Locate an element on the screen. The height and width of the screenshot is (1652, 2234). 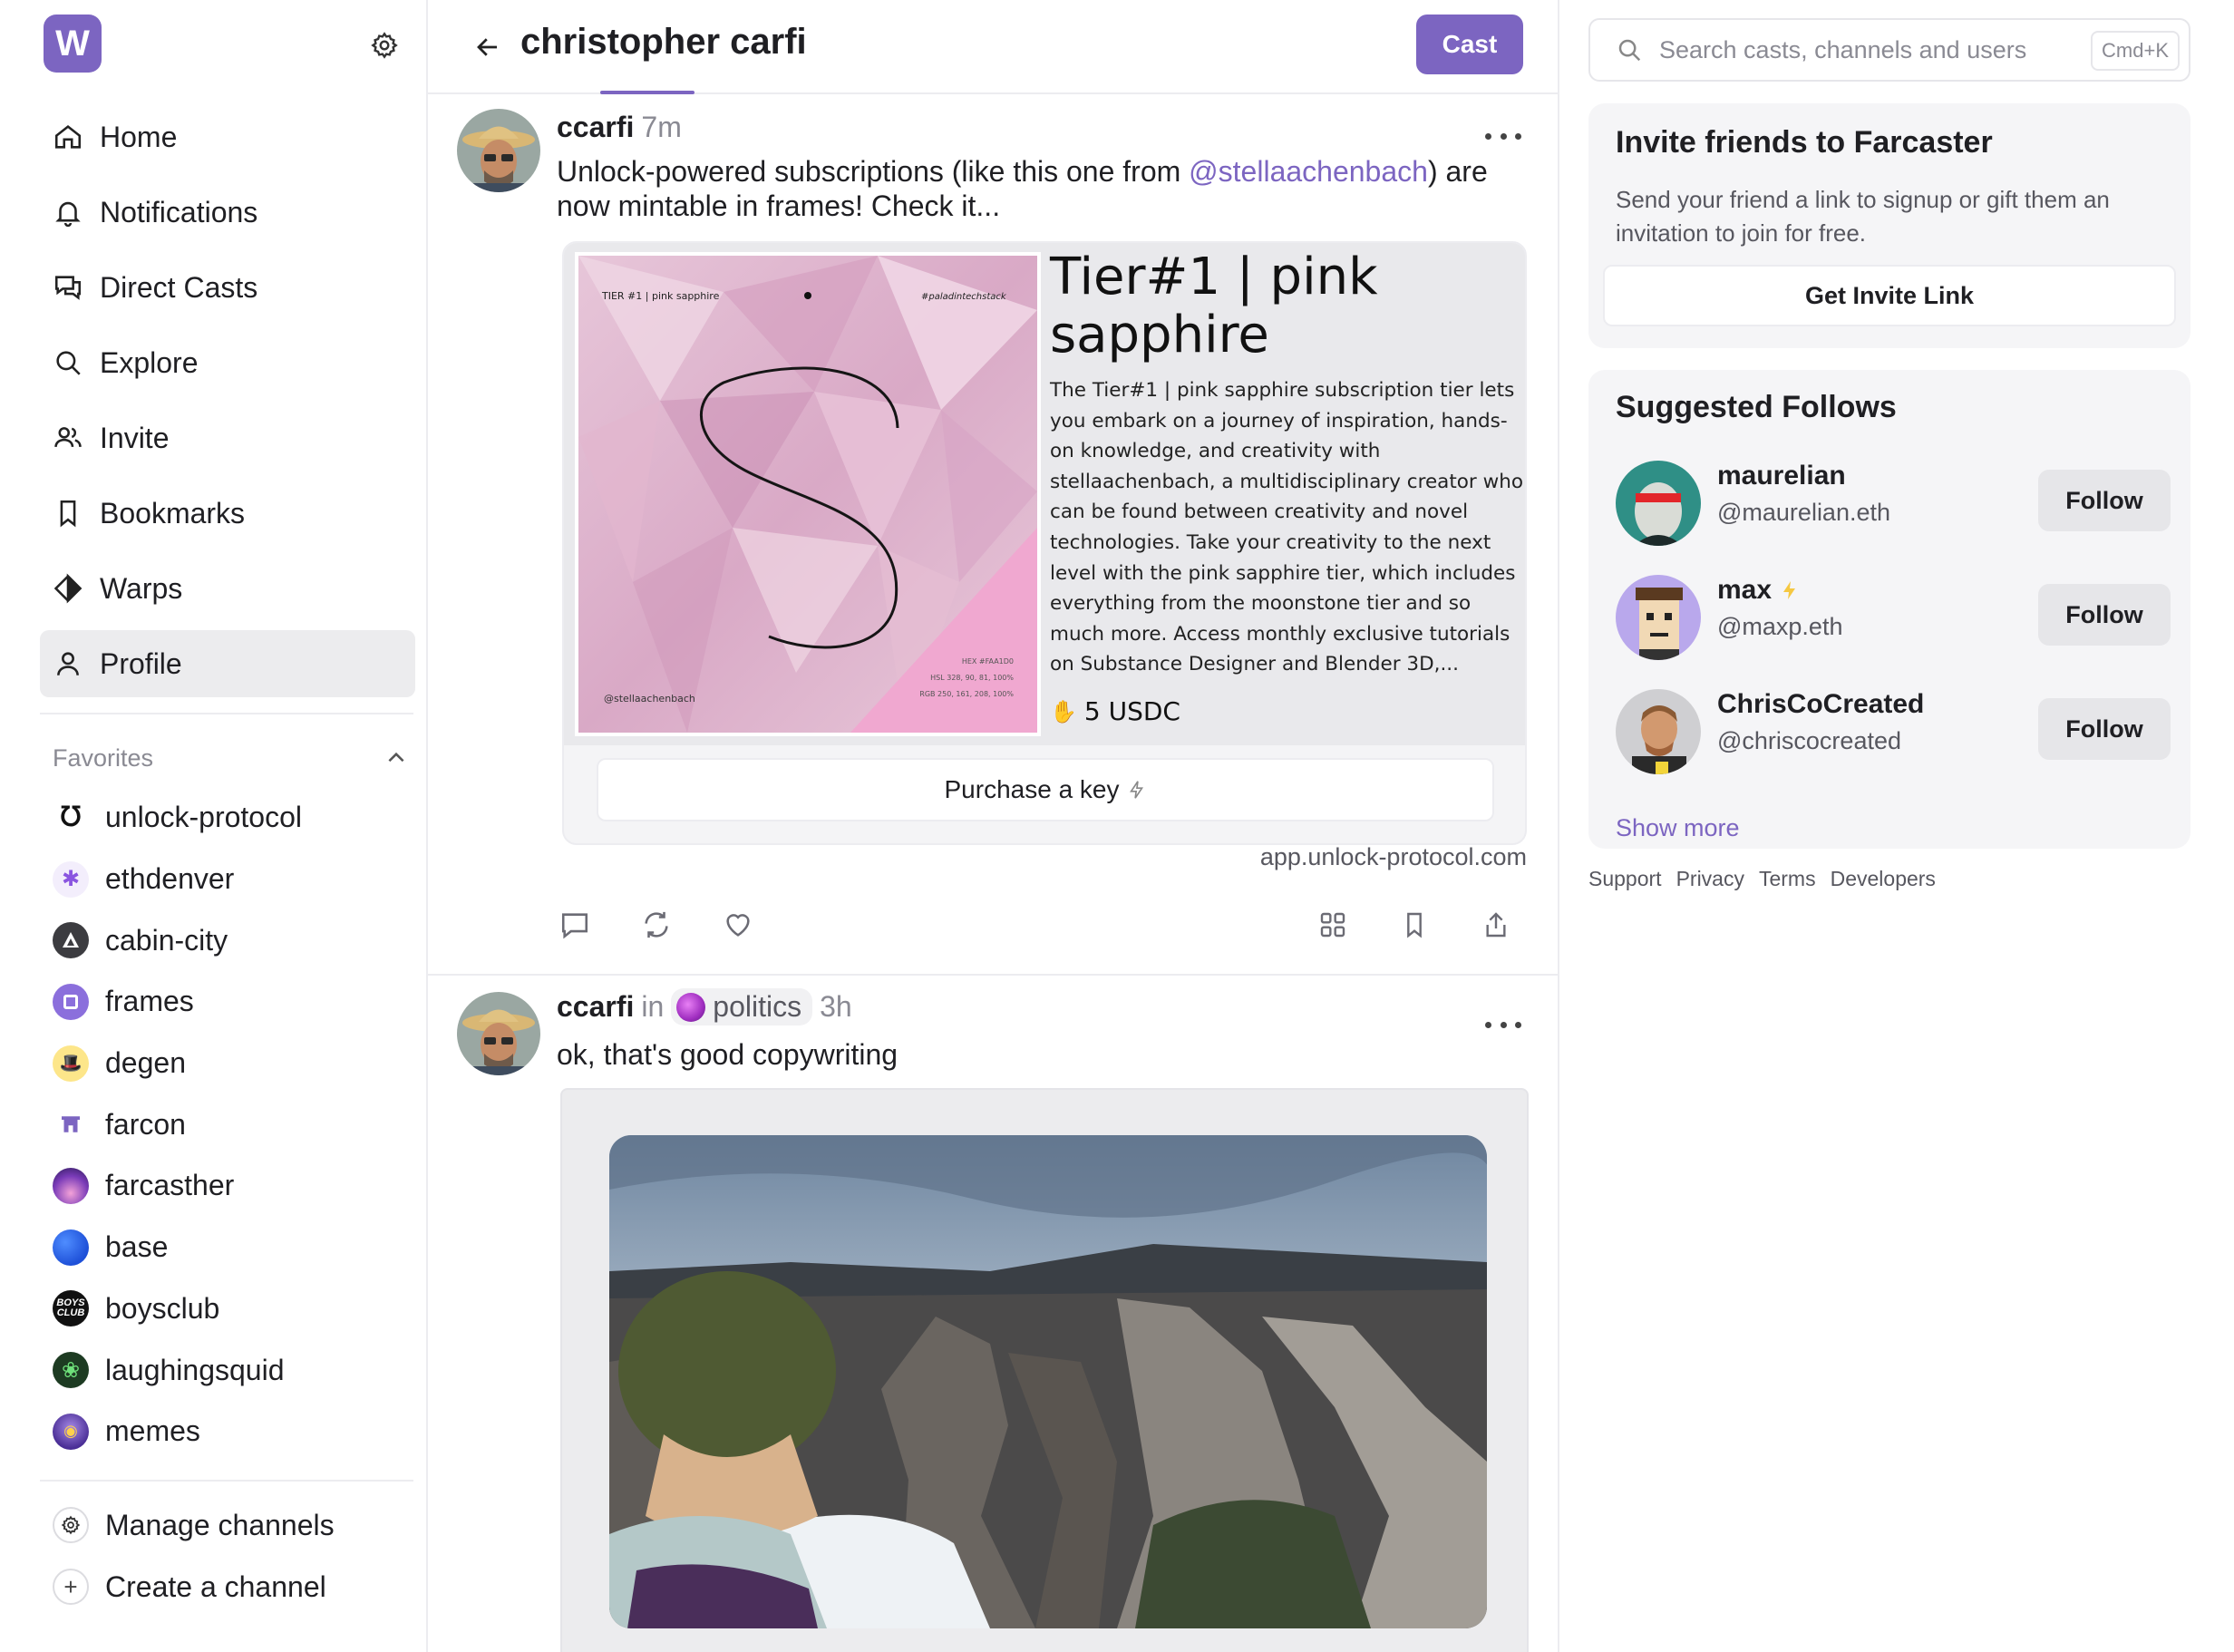
nav-warps: Warps is located at coordinates (227, 588).